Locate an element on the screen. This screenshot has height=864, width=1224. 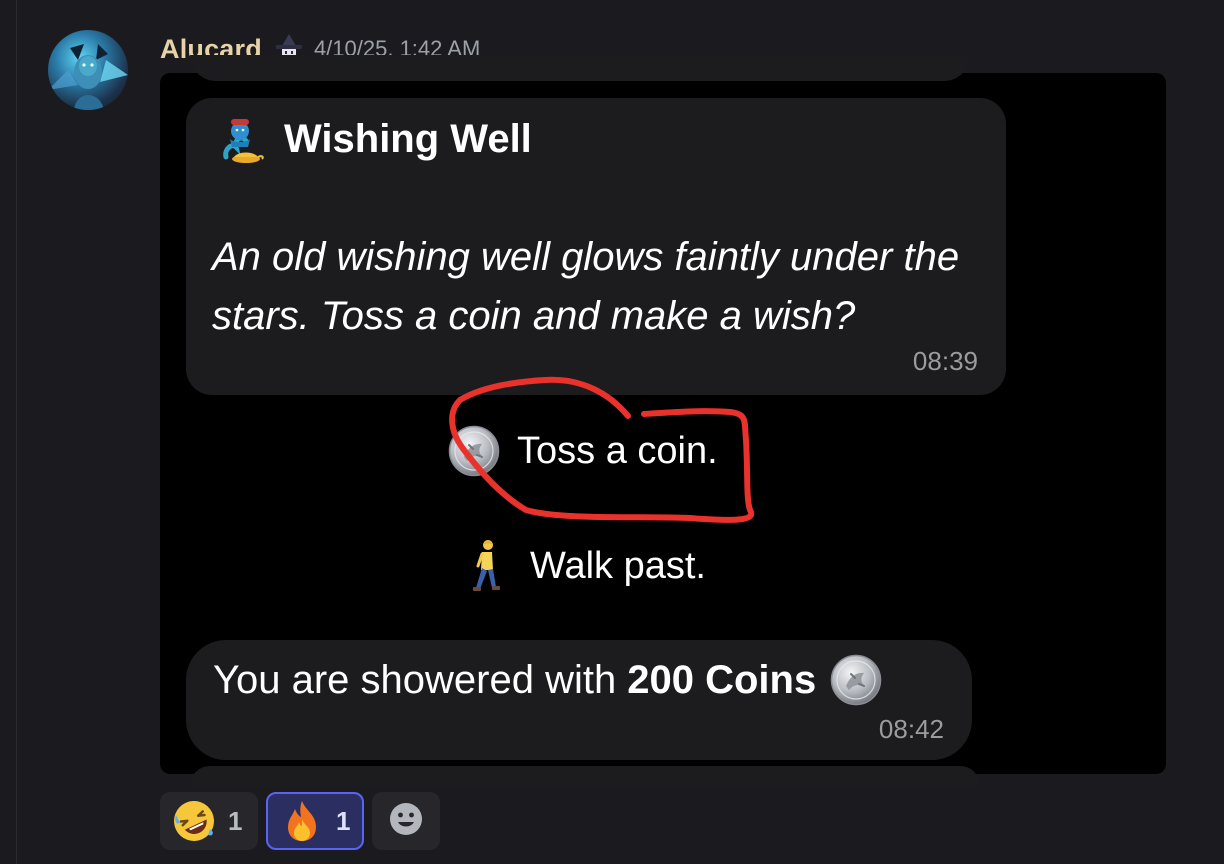
choice-label: Toss a coin. is located at coordinates (617, 450).